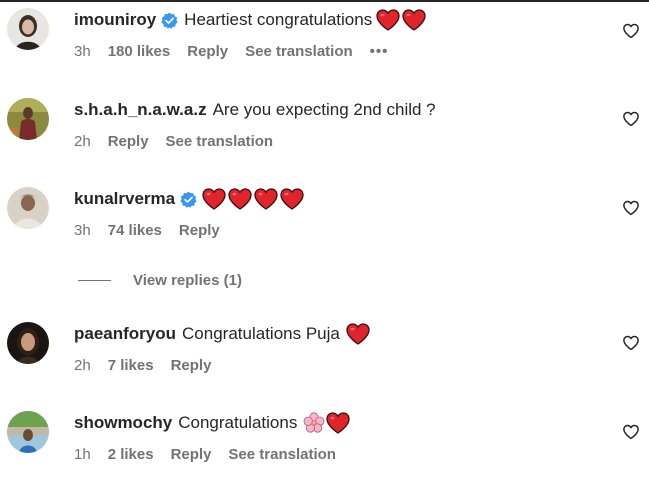 This screenshot has width=649, height=485. What do you see at coordinates (115, 20) in the screenshot?
I see `username: imouniroy` at bounding box center [115, 20].